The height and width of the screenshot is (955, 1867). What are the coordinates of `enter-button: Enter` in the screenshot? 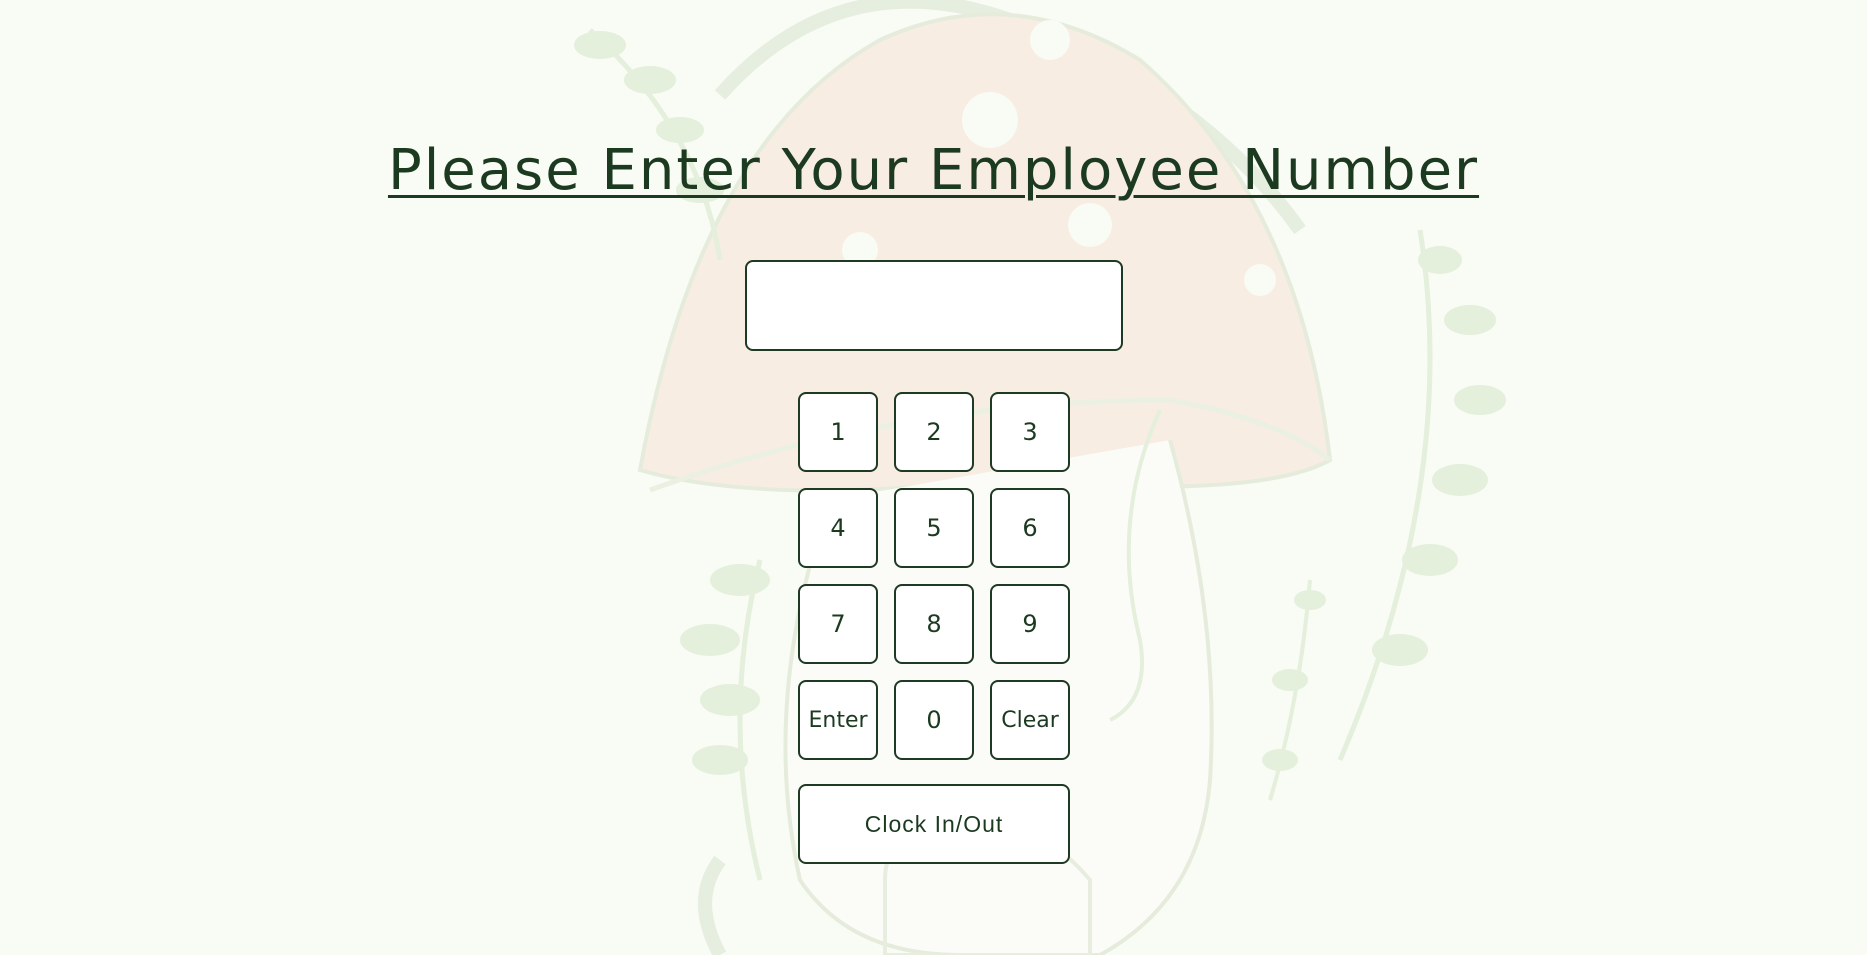 It's located at (838, 720).